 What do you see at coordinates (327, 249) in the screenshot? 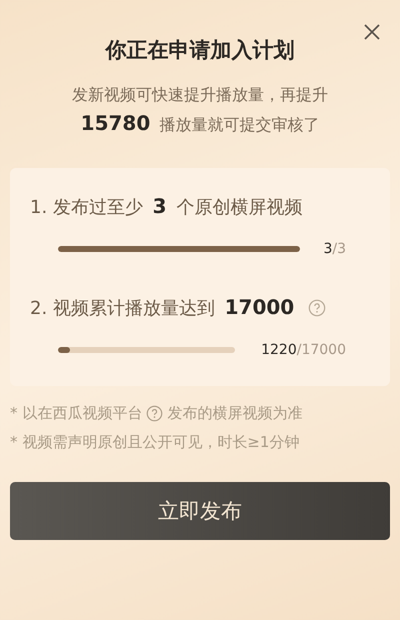
I see `progress-count: 3` at bounding box center [327, 249].